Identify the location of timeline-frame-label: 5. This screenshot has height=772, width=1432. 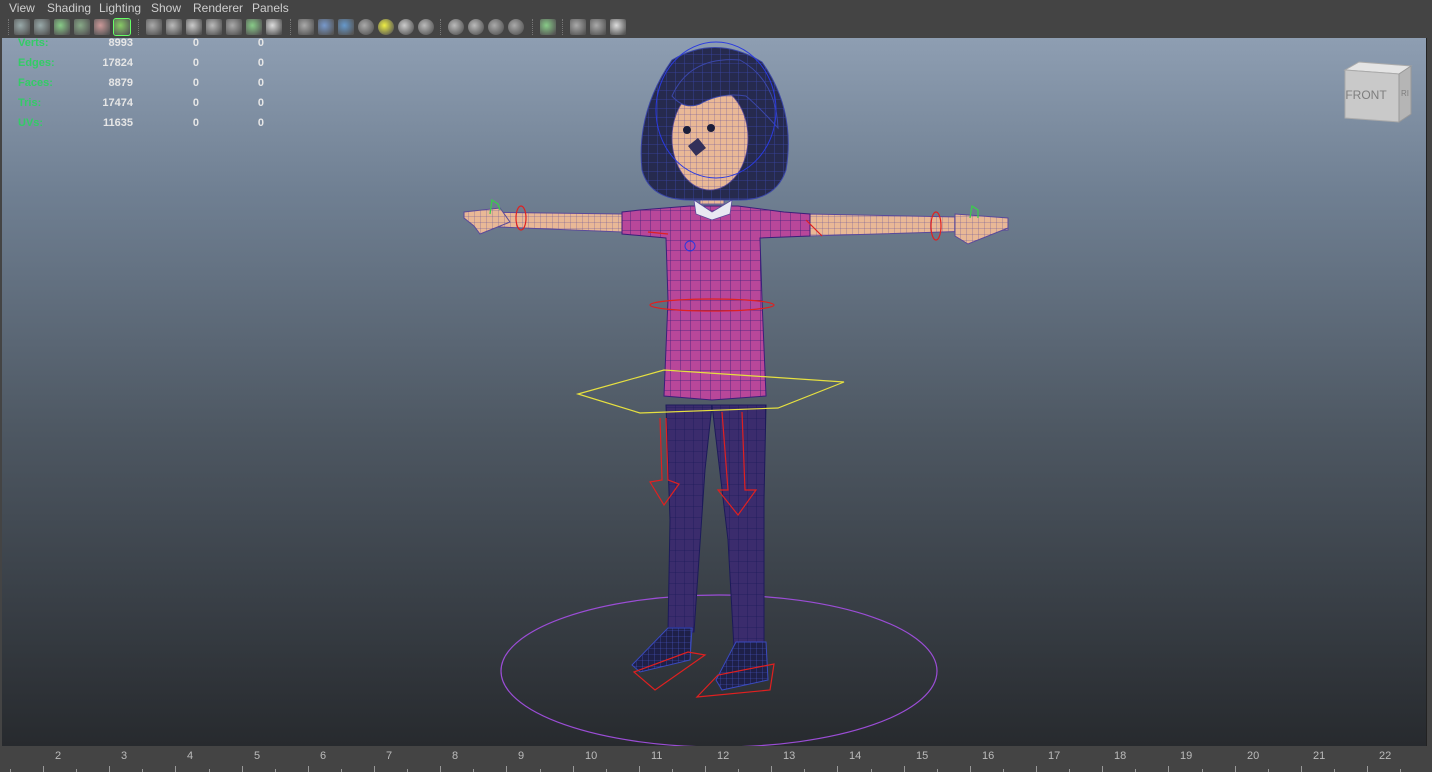
(257, 756).